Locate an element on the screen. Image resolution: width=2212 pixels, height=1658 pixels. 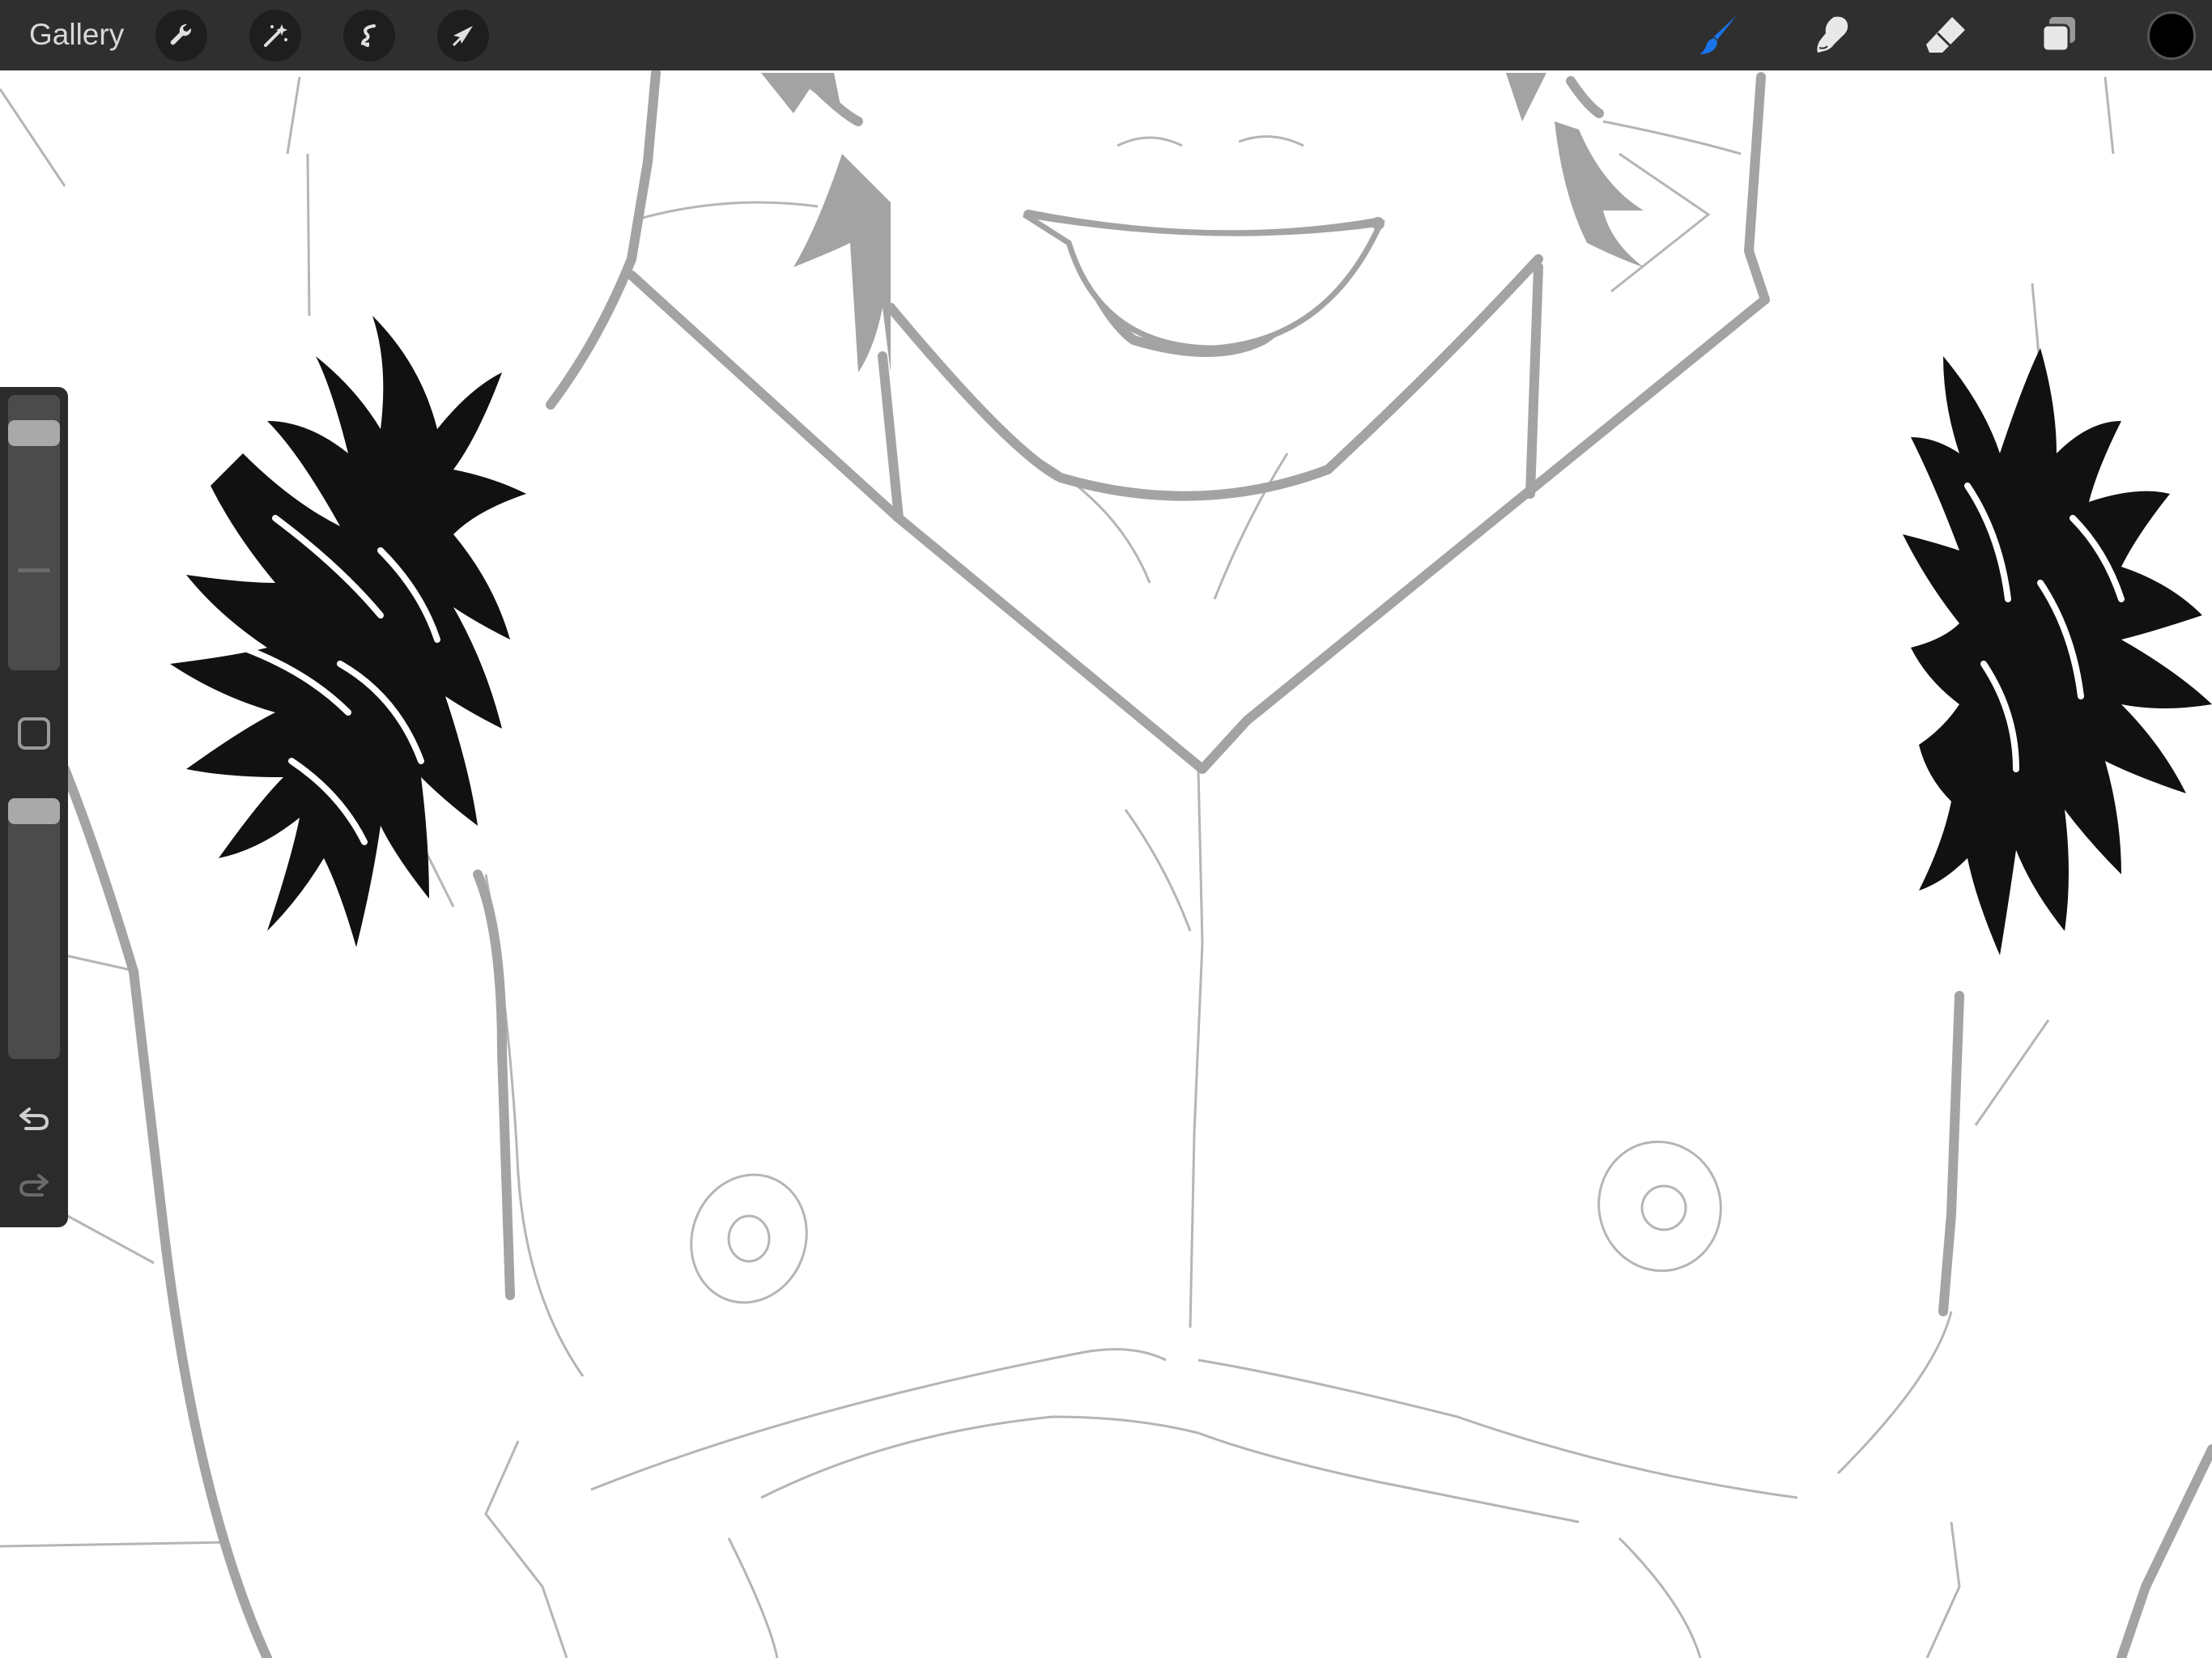
color-picker-button is located at coordinates (2171, 35).